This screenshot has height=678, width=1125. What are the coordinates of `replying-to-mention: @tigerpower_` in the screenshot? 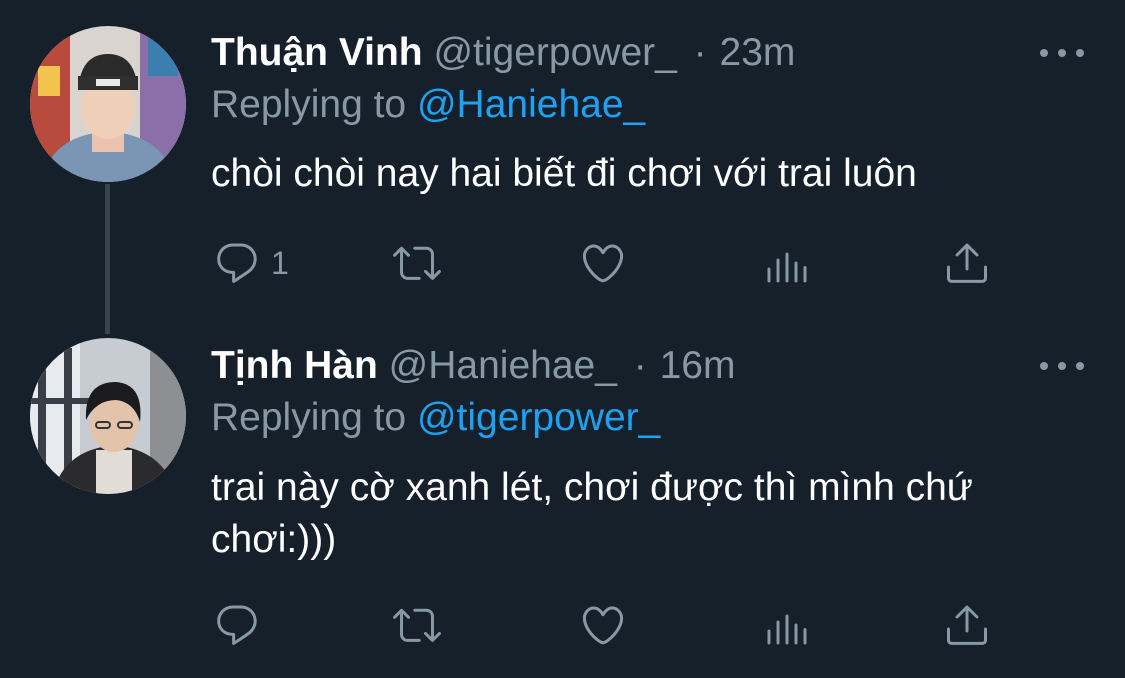 It's located at (538, 417).